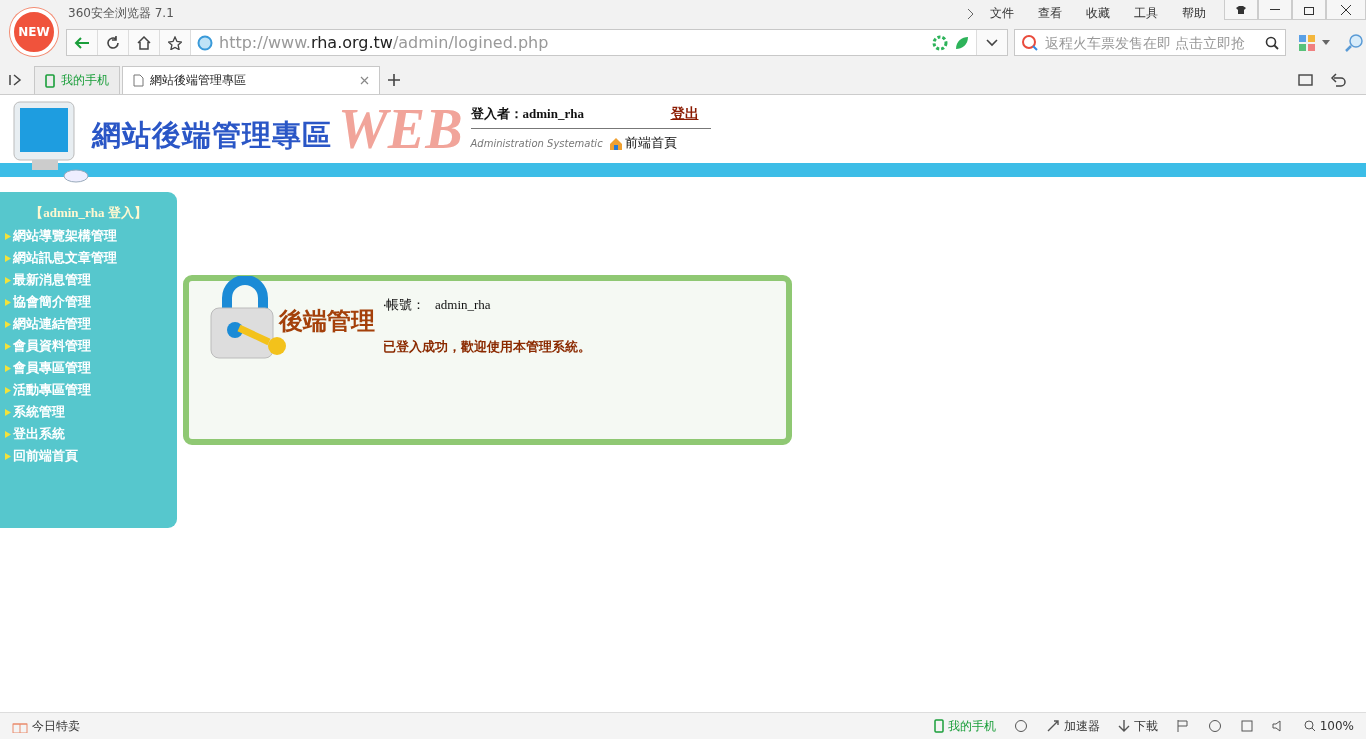 The height and width of the screenshot is (739, 1366). What do you see at coordinates (88, 390) in the screenshot?
I see `sidebar-link: 活動專區管理` at bounding box center [88, 390].